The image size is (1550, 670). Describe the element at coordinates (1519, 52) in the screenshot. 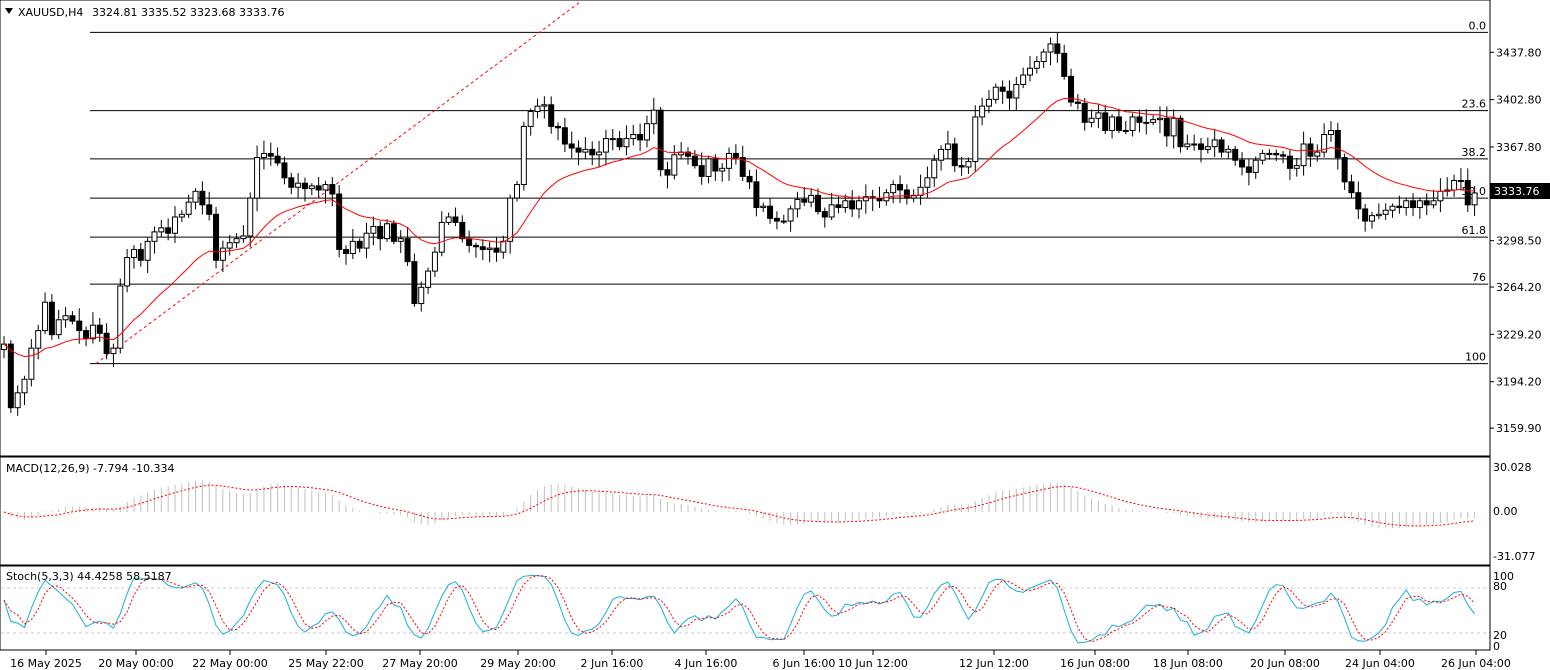

I see `price-tick-label: 3437.80` at that location.